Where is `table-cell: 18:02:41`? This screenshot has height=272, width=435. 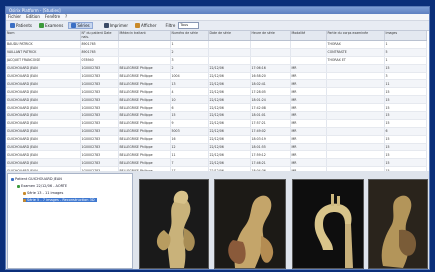 table-cell: 18:02:41 is located at coordinates (270, 84).